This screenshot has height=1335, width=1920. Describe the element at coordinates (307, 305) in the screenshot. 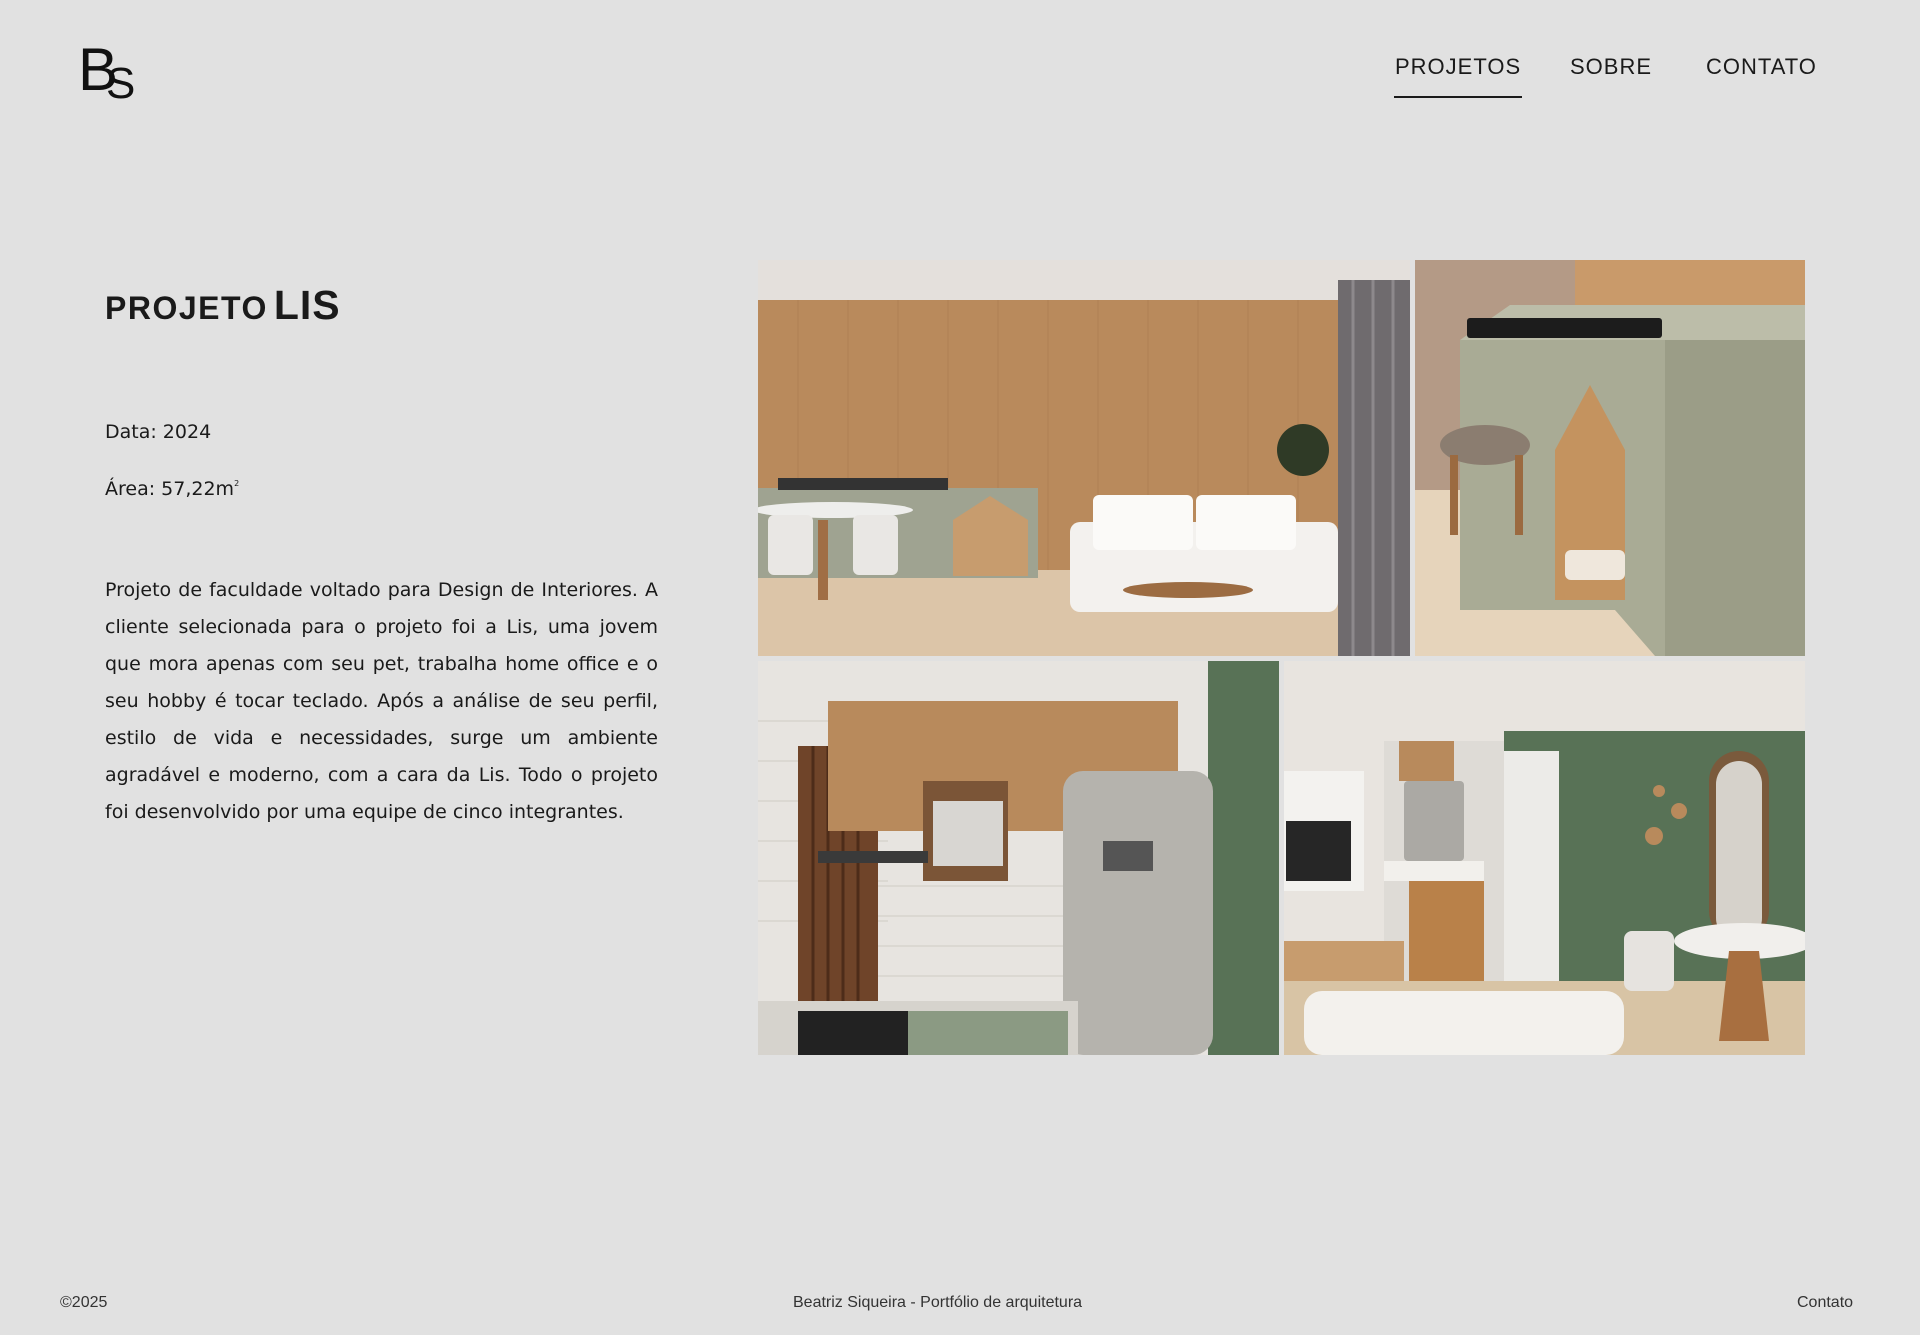

I see `project-title-name: LIS` at that location.